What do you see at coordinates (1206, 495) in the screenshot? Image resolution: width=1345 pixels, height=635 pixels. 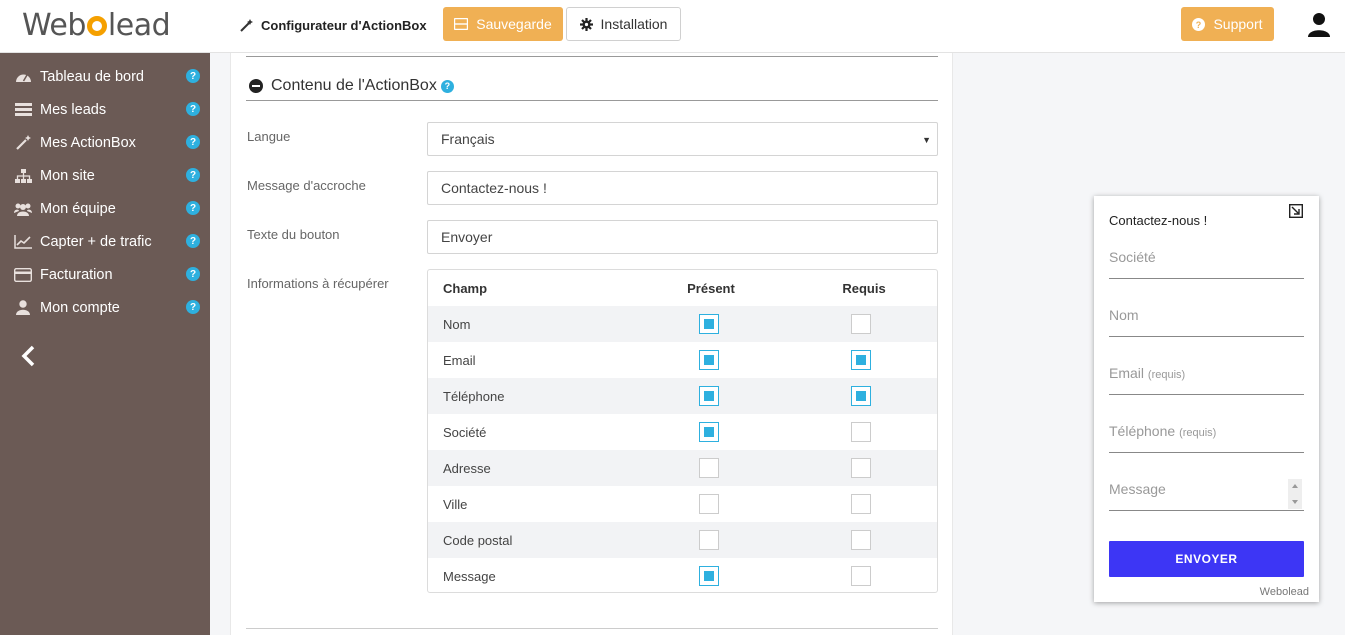 I see `preview-field: Message` at bounding box center [1206, 495].